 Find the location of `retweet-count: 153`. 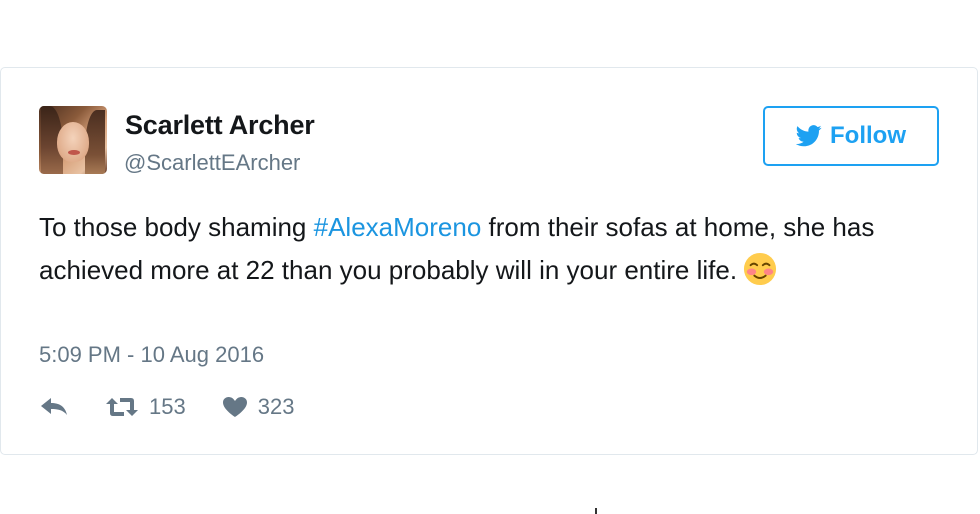

retweet-count: 153 is located at coordinates (167, 406).